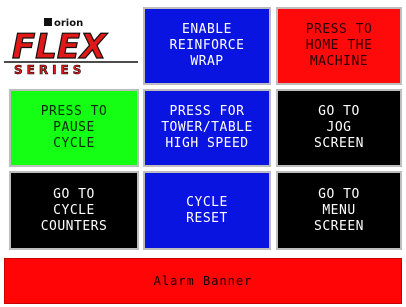  I want to click on enable-reinforce-wrap-button: ENABLE REINFORCE WRAP, so click(207, 46).